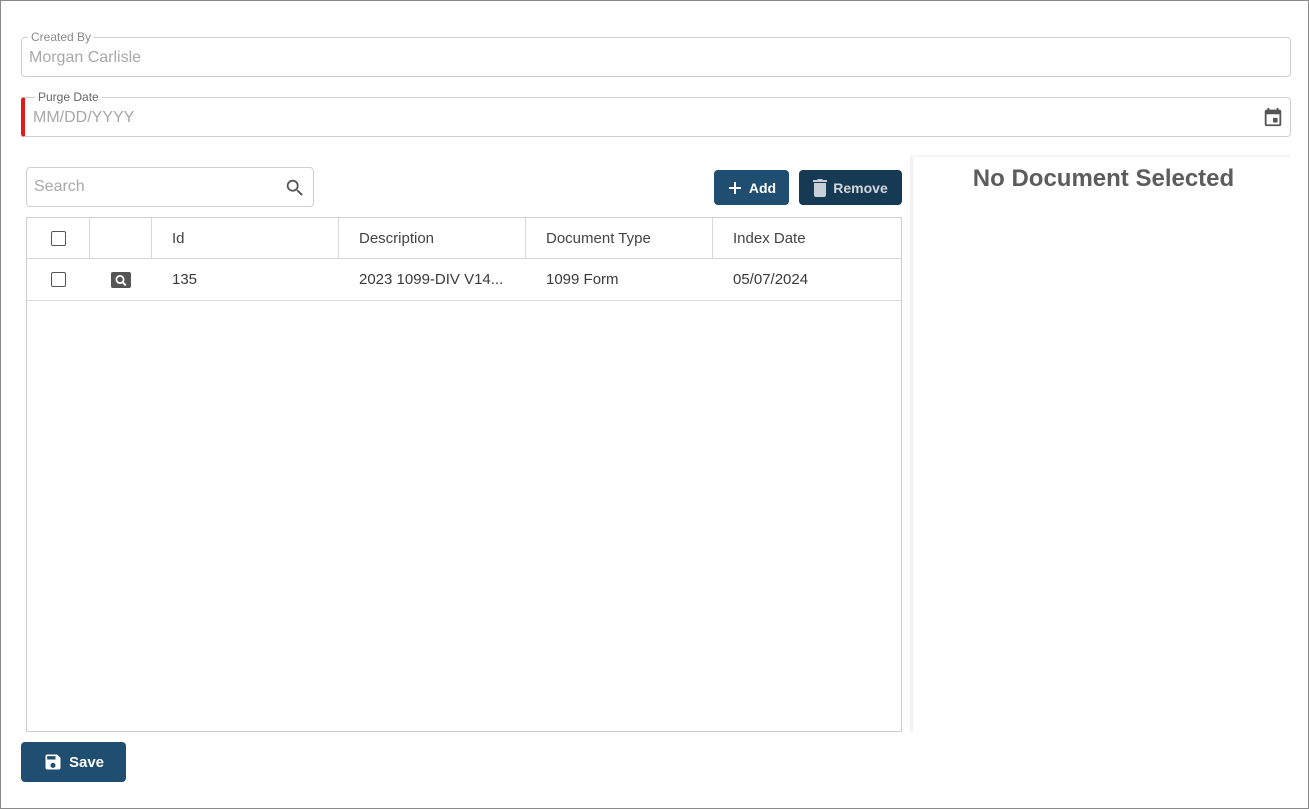 The height and width of the screenshot is (809, 1309). What do you see at coordinates (86, 762) in the screenshot?
I see `save-button-label: Save` at bounding box center [86, 762].